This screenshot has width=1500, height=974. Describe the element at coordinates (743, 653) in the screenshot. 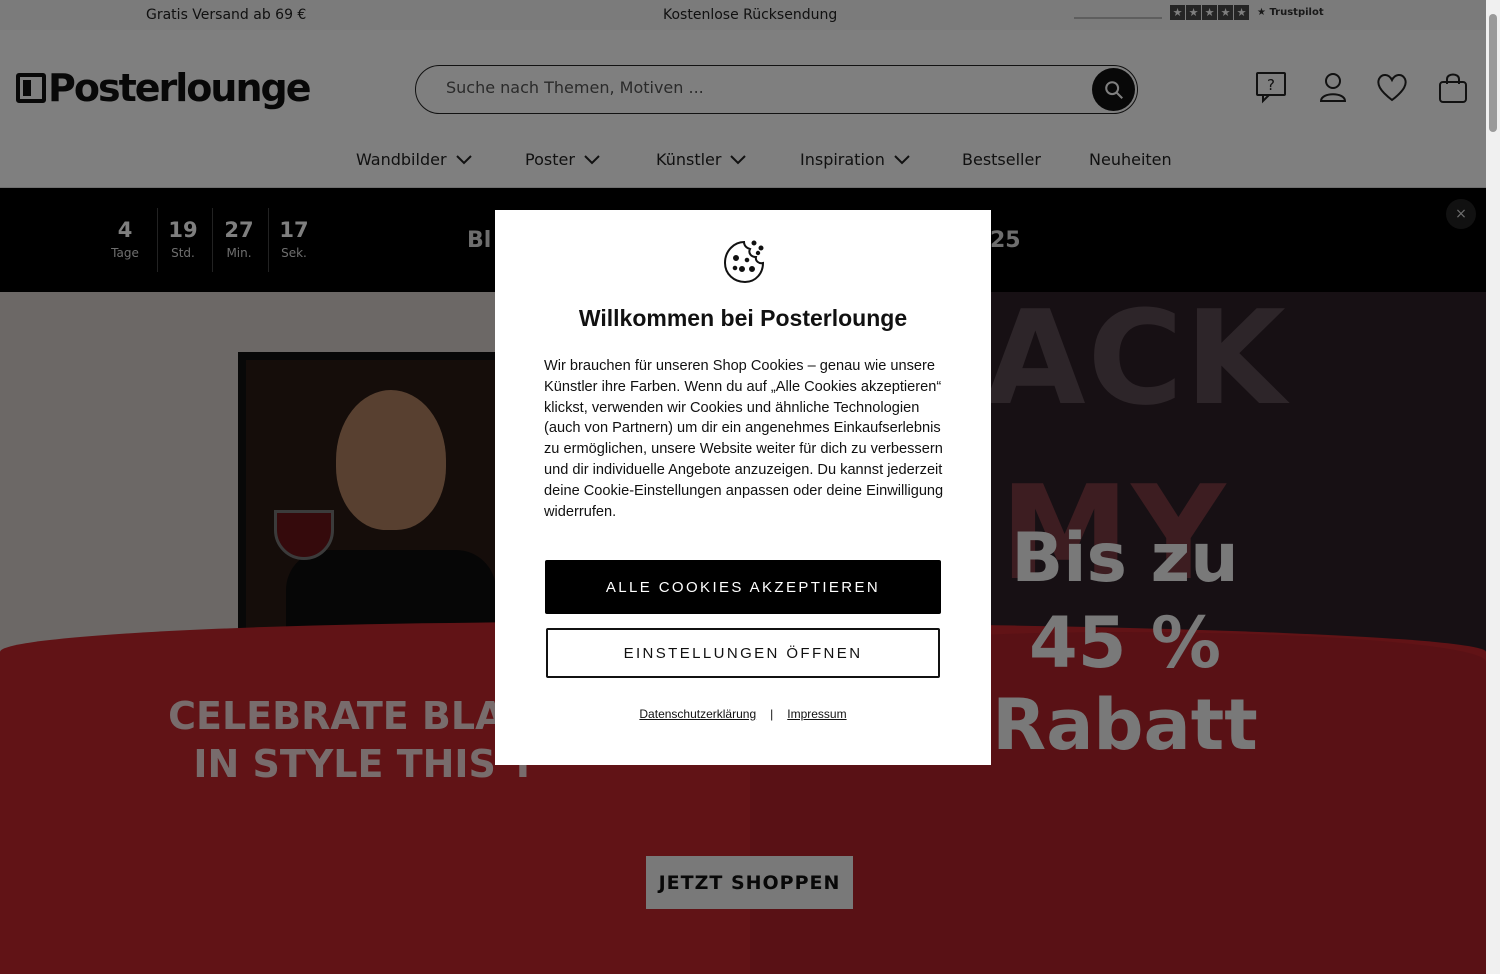

I see `open-cookie-settings-button: EINSTELLUNGEN ÖFFNEN` at that location.